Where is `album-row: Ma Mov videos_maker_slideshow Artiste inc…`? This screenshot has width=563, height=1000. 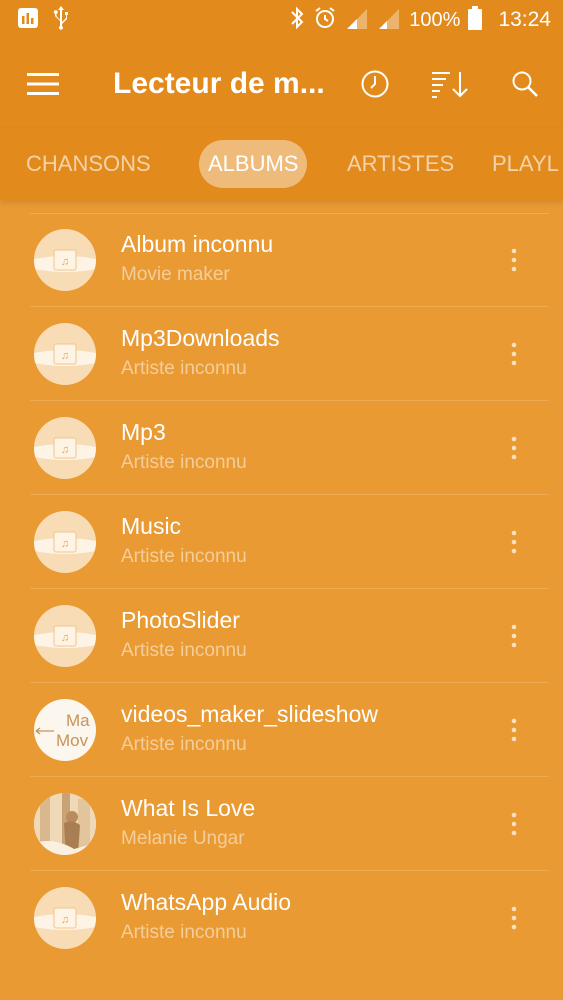 album-row: Ma Mov videos_maker_slideshow Artiste inc… is located at coordinates (289, 730).